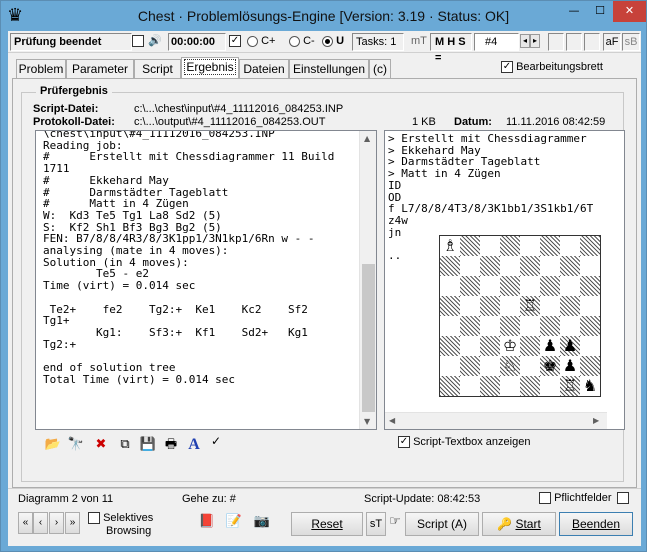  I want to click on selektives-checkbox, so click(94, 518).